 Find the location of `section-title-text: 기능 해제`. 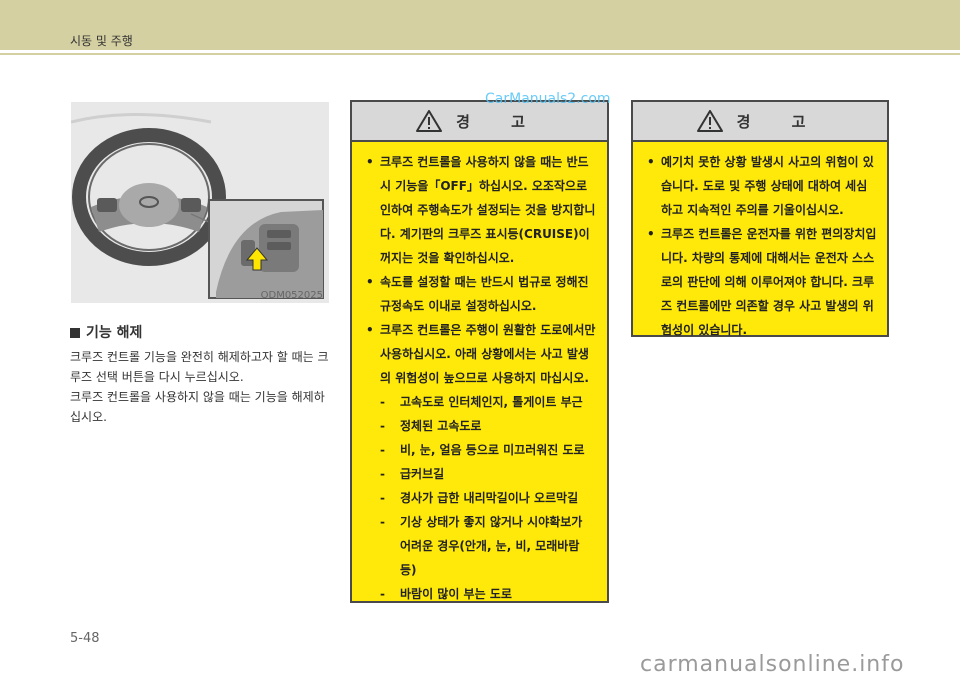

section-title-text: 기능 해제 is located at coordinates (114, 333).